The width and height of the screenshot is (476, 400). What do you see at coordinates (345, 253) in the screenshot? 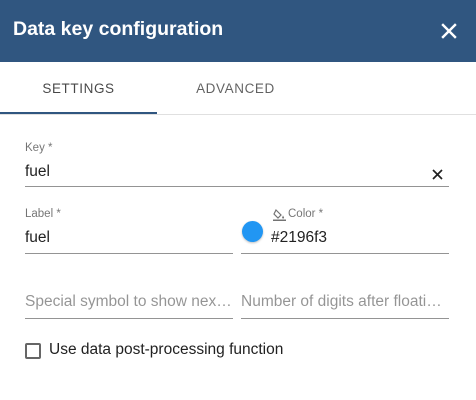
I see `color-field-underline` at bounding box center [345, 253].